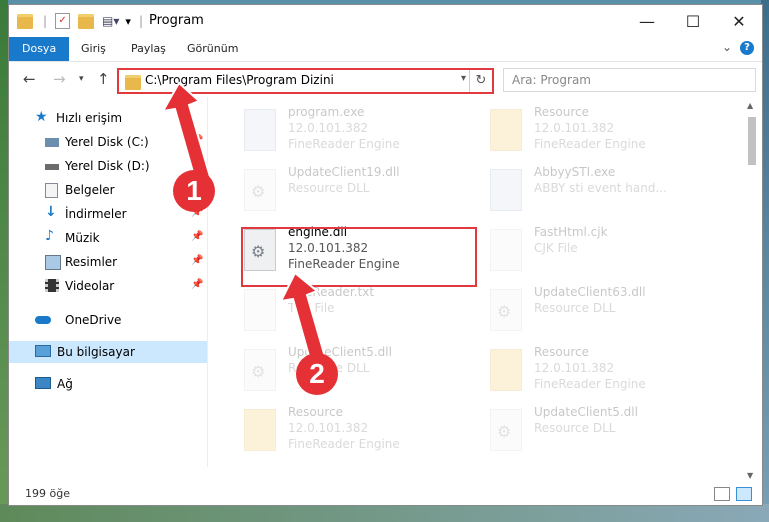 This screenshot has height=522, width=769. I want to click on file-item: FineReader.txt TXT File, so click(360, 313).